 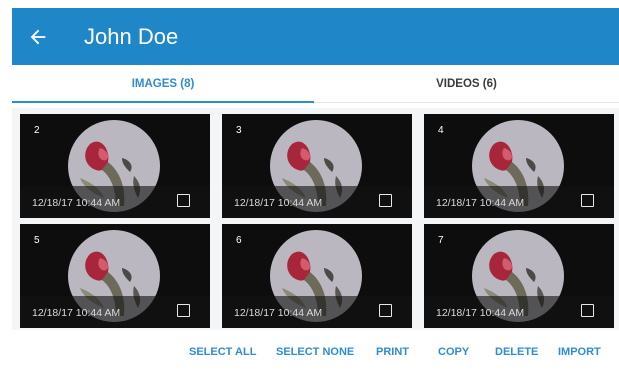 I want to click on image-thumbnail: 4 12/18/17 10:44 AM, so click(x=519, y=166).